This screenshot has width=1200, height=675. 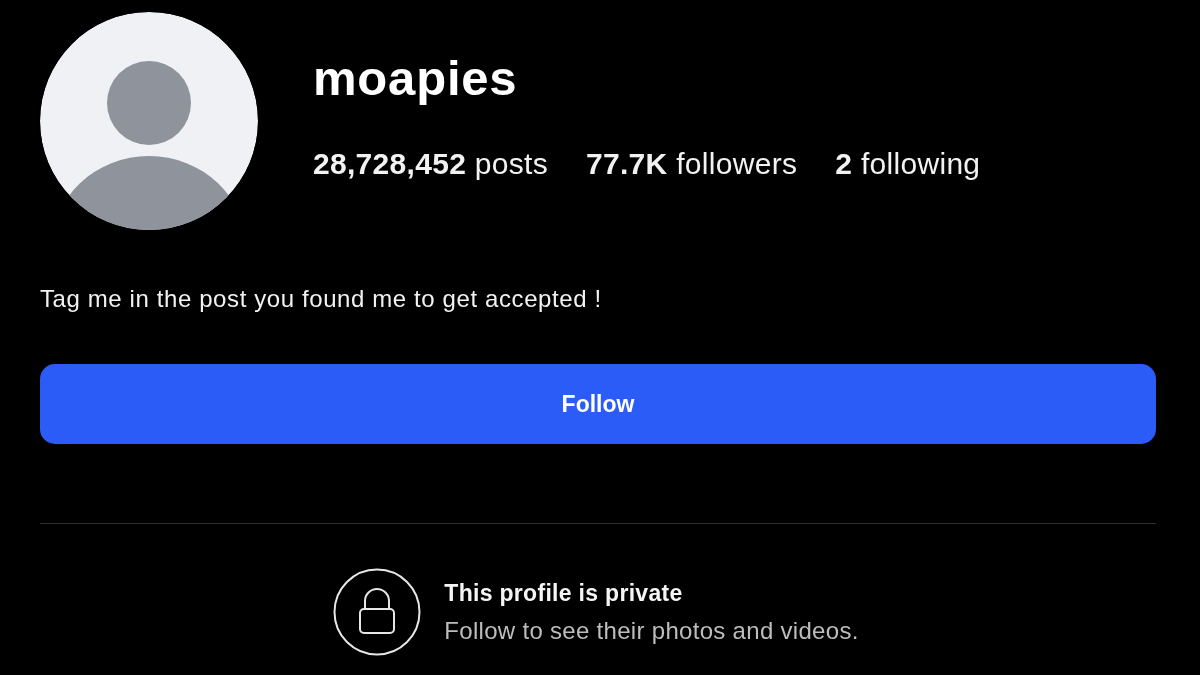 I want to click on private-subtitle: Follow to see their photos and videos., so click(x=651, y=630).